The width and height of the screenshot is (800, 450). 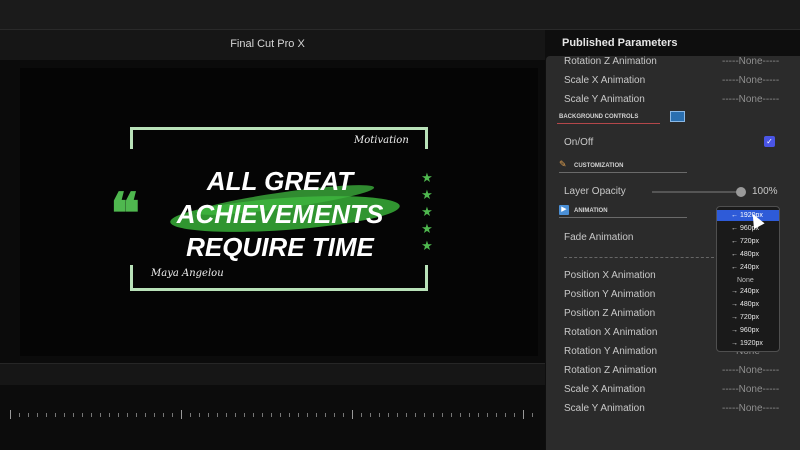 What do you see at coordinates (400, 15) in the screenshot?
I see `top-toolbar` at bounding box center [400, 15].